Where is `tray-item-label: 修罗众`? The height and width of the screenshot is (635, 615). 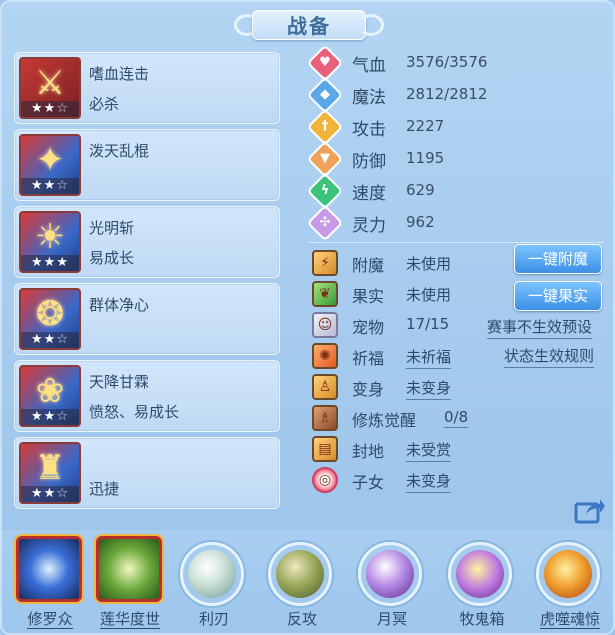 tray-item-label: 修罗众 is located at coordinates (50, 619).